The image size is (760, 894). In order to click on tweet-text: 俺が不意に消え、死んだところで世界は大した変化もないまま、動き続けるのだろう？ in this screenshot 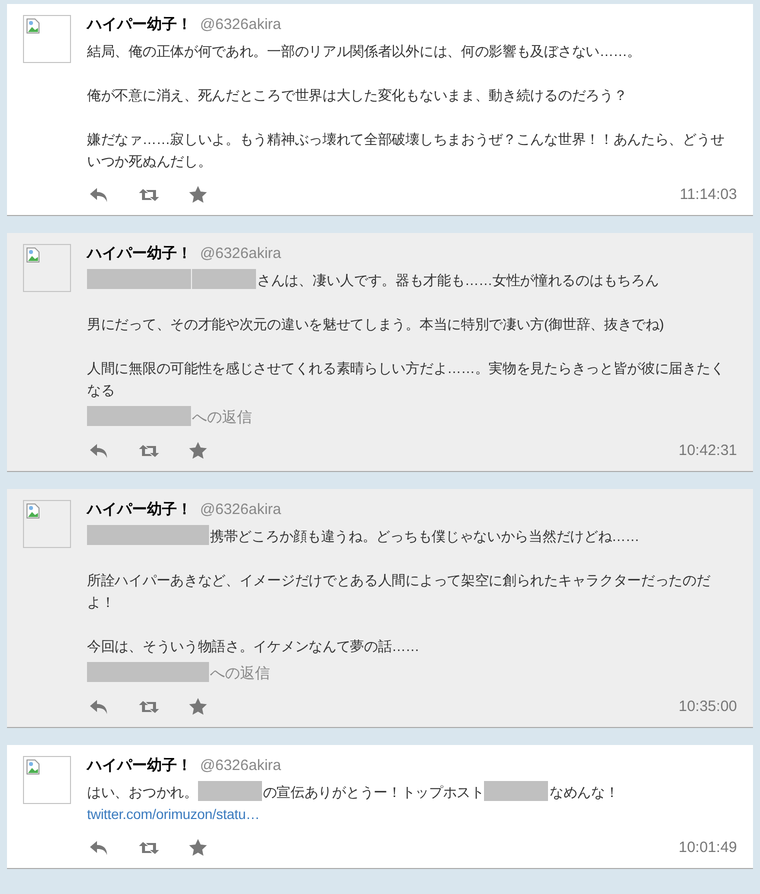, I will do `click(357, 95)`.